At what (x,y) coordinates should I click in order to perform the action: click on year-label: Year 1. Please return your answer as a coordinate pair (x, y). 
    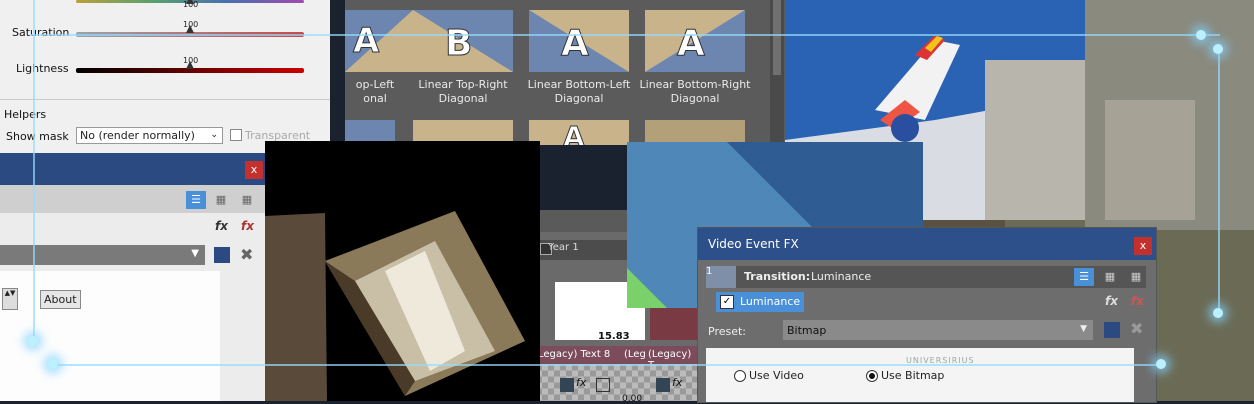
    Looking at the image, I should click on (563, 247).